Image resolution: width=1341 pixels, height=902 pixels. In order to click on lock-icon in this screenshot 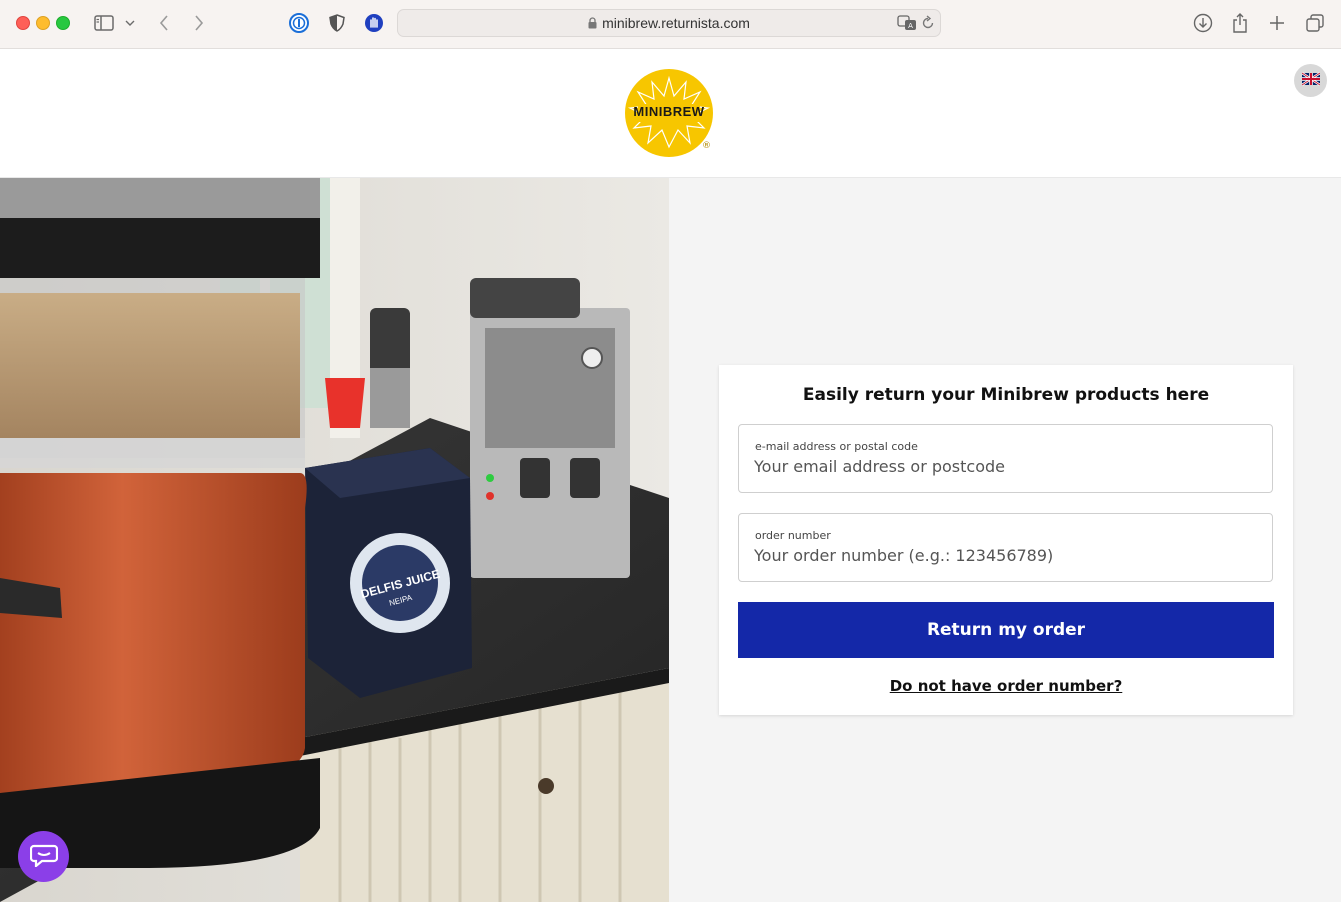, I will do `click(592, 24)`.